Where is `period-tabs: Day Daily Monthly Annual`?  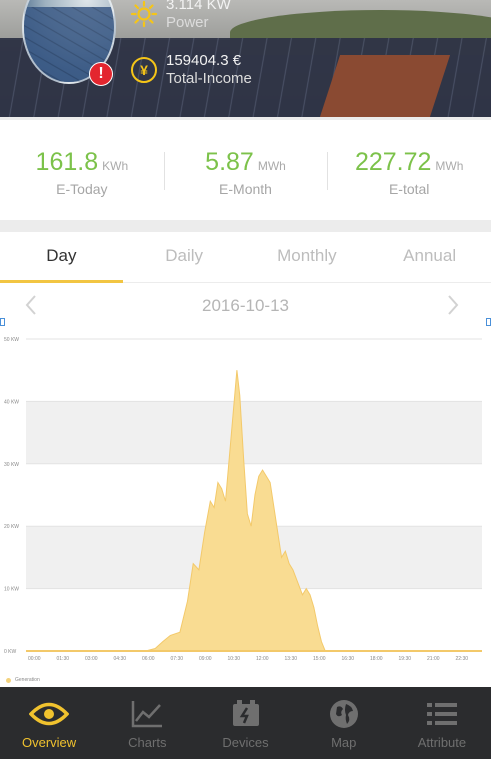
period-tabs: Day Daily Monthly Annual is located at coordinates (245, 257).